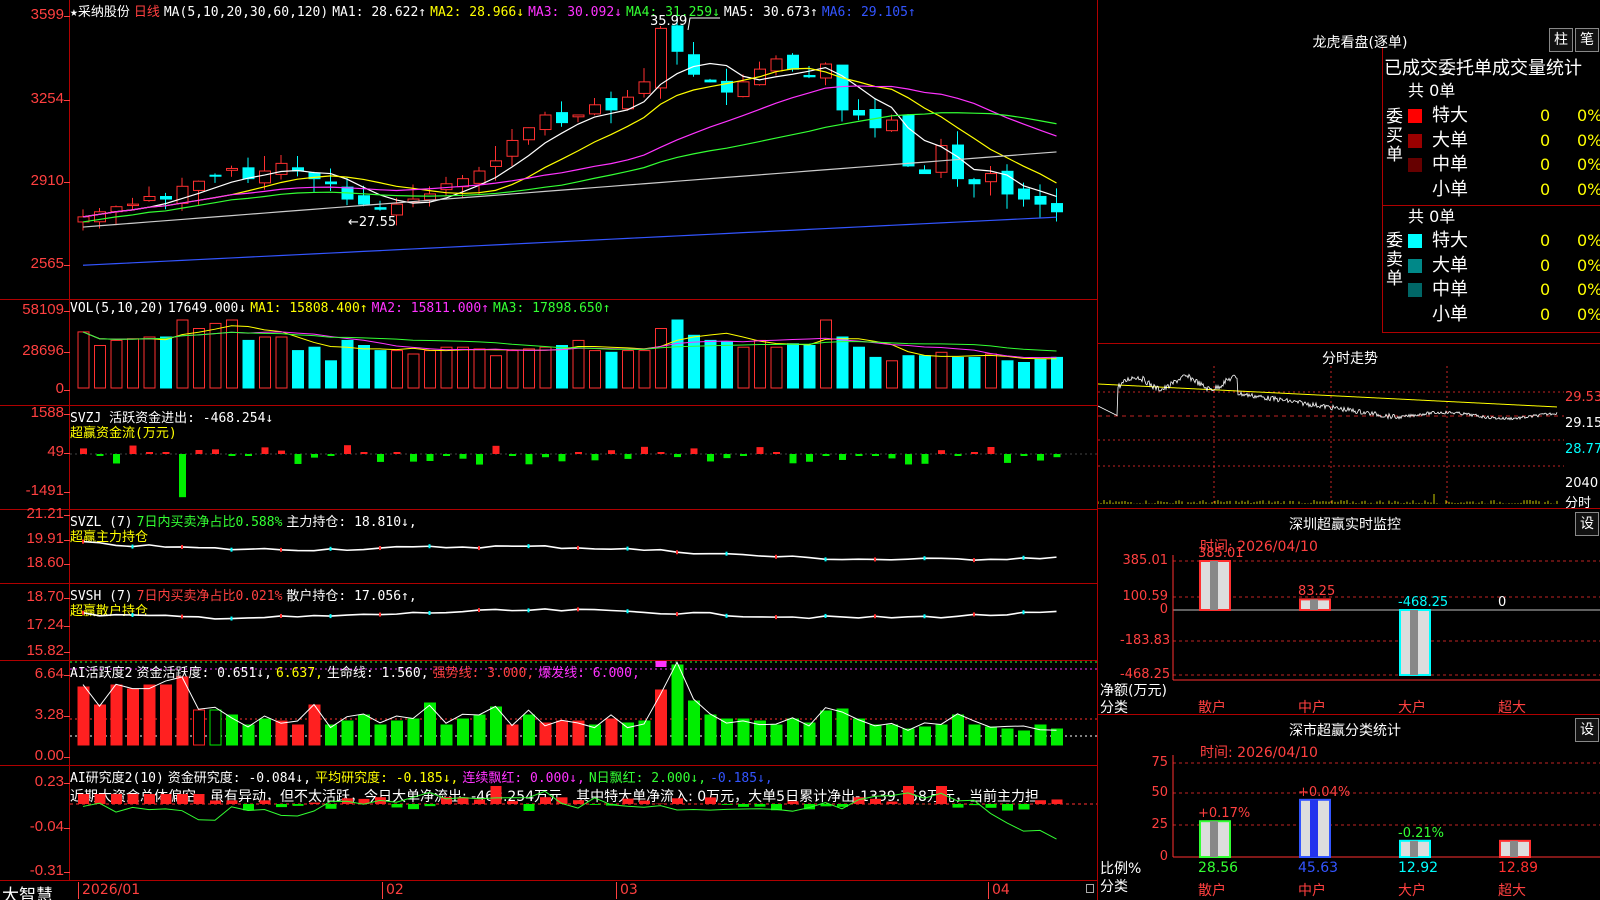  Describe the element at coordinates (583, 546) in the screenshot. I see `main-holding-chart` at that location.